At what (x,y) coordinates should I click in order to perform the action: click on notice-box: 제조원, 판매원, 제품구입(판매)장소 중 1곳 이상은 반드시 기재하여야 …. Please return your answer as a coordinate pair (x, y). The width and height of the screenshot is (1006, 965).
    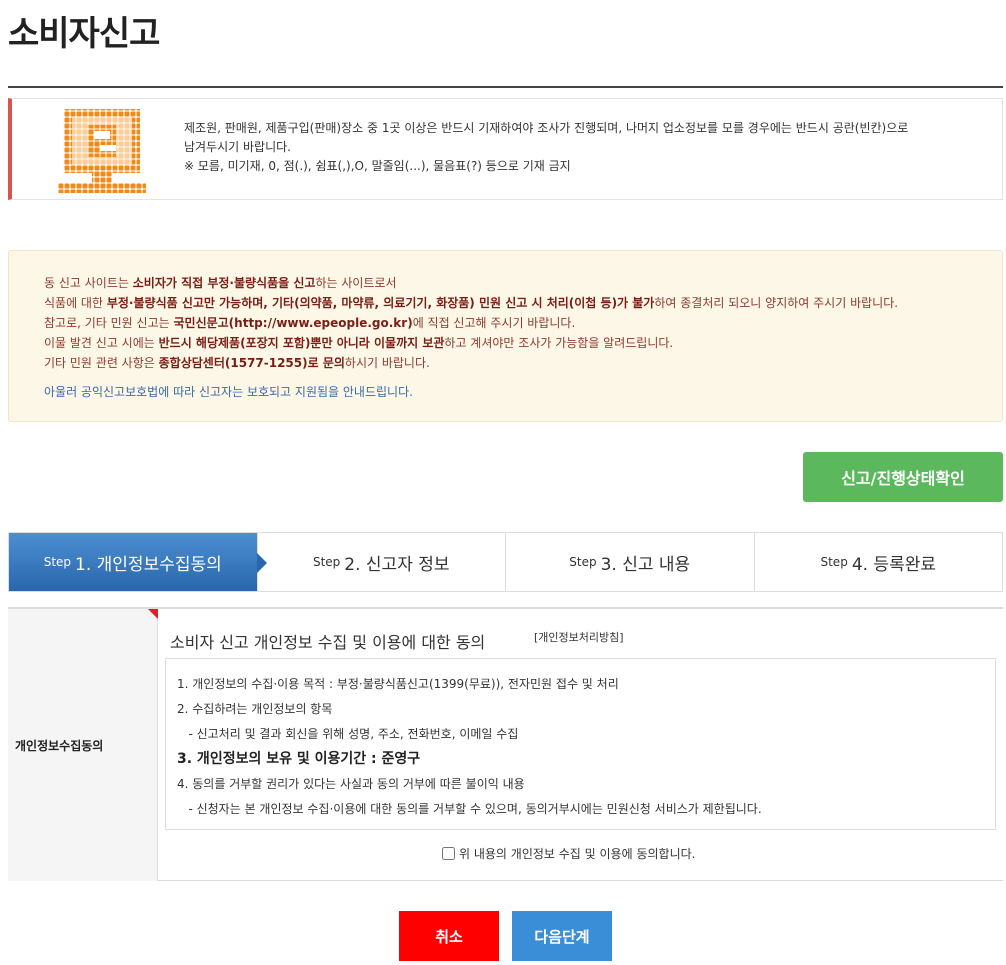
    Looking at the image, I should click on (505, 149).